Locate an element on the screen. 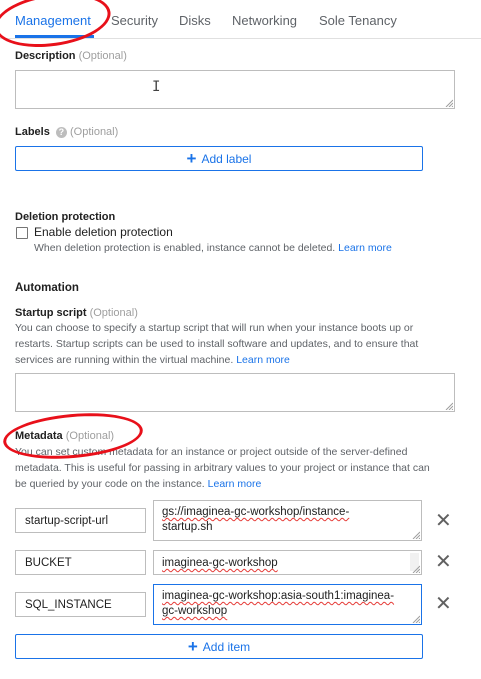  metadata-value-input: imaginea-gc-workshop is located at coordinates (287, 562).